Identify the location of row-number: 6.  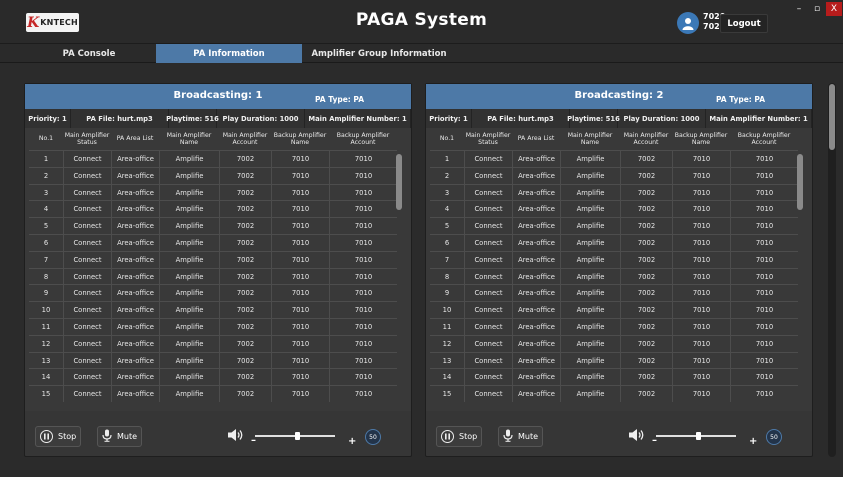
(447, 243).